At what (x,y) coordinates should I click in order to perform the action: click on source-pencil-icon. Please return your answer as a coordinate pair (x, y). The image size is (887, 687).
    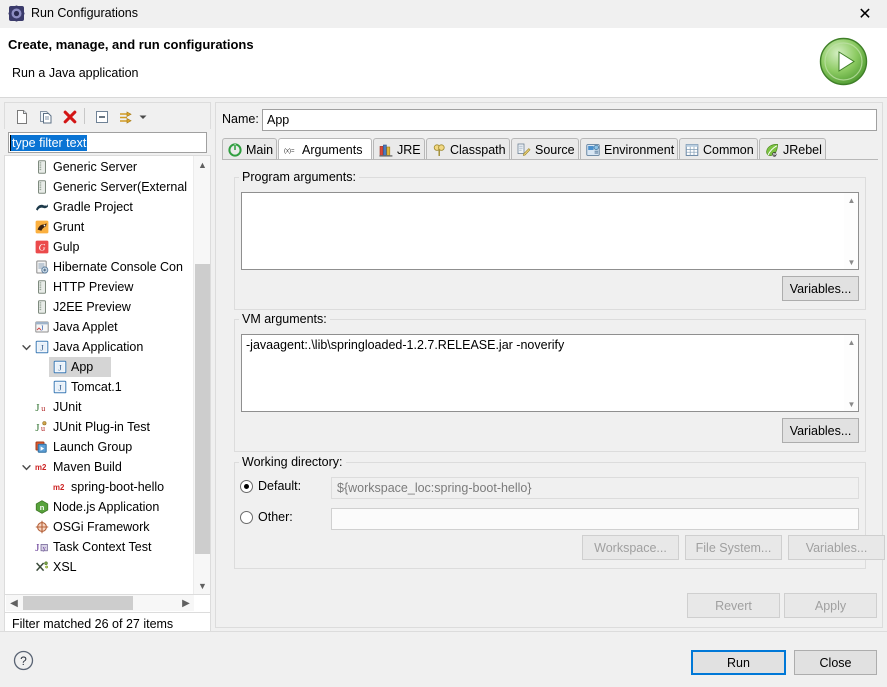
    Looking at the image, I should click on (524, 150).